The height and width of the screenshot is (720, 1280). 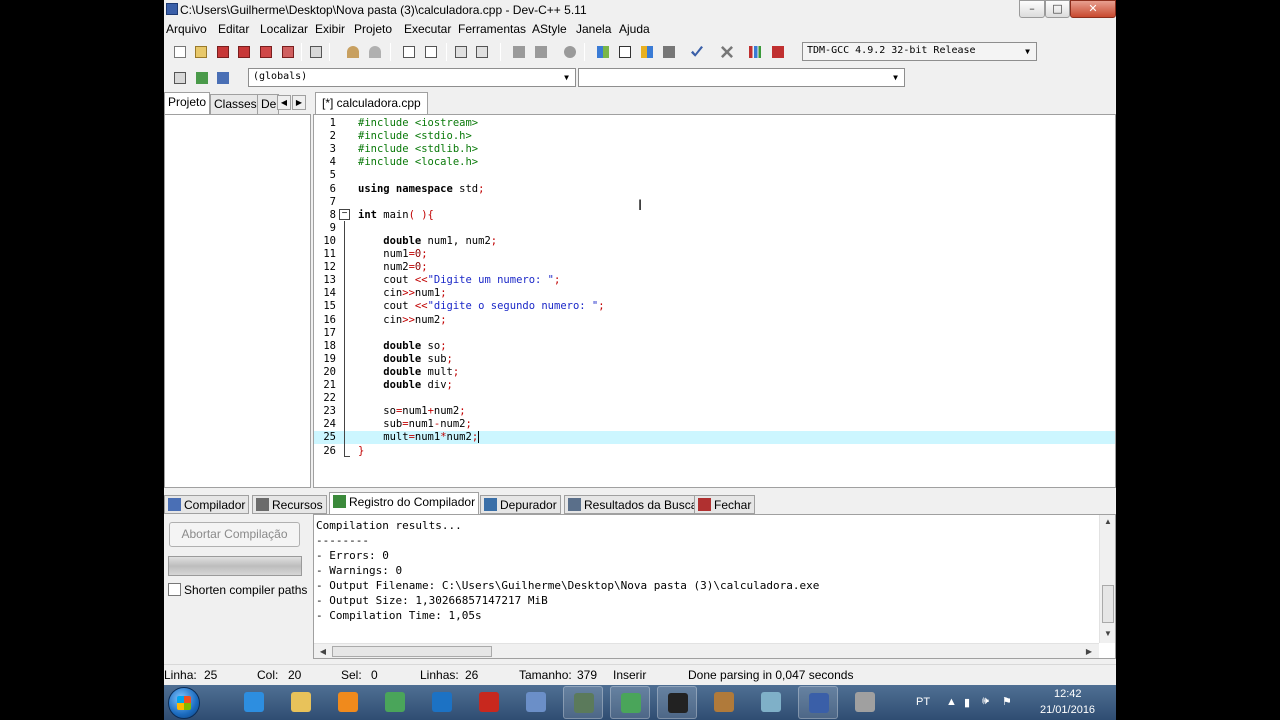 What do you see at coordinates (714, 293) in the screenshot?
I see `code-line: 14 cin>>num1;` at bounding box center [714, 293].